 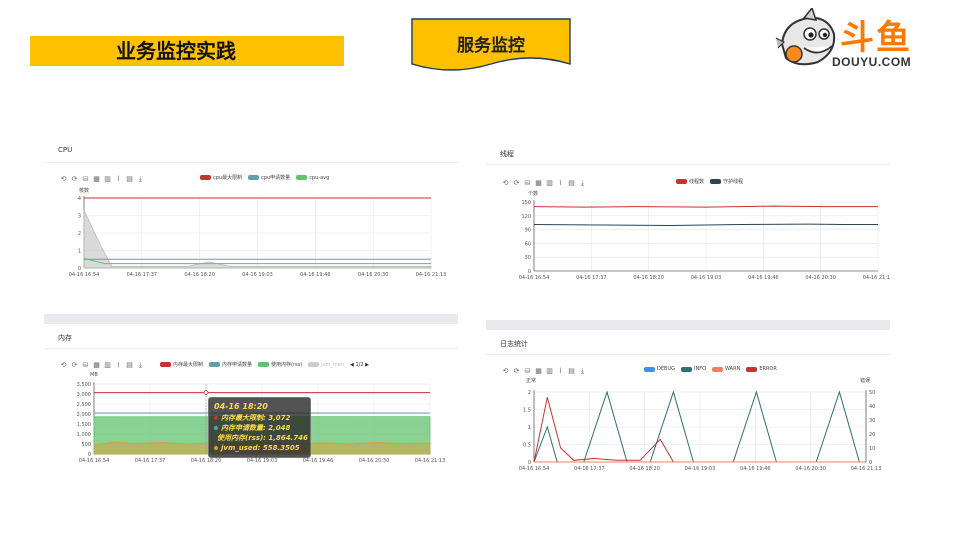 I want to click on y2-tick-label: 10, so click(x=872, y=449).